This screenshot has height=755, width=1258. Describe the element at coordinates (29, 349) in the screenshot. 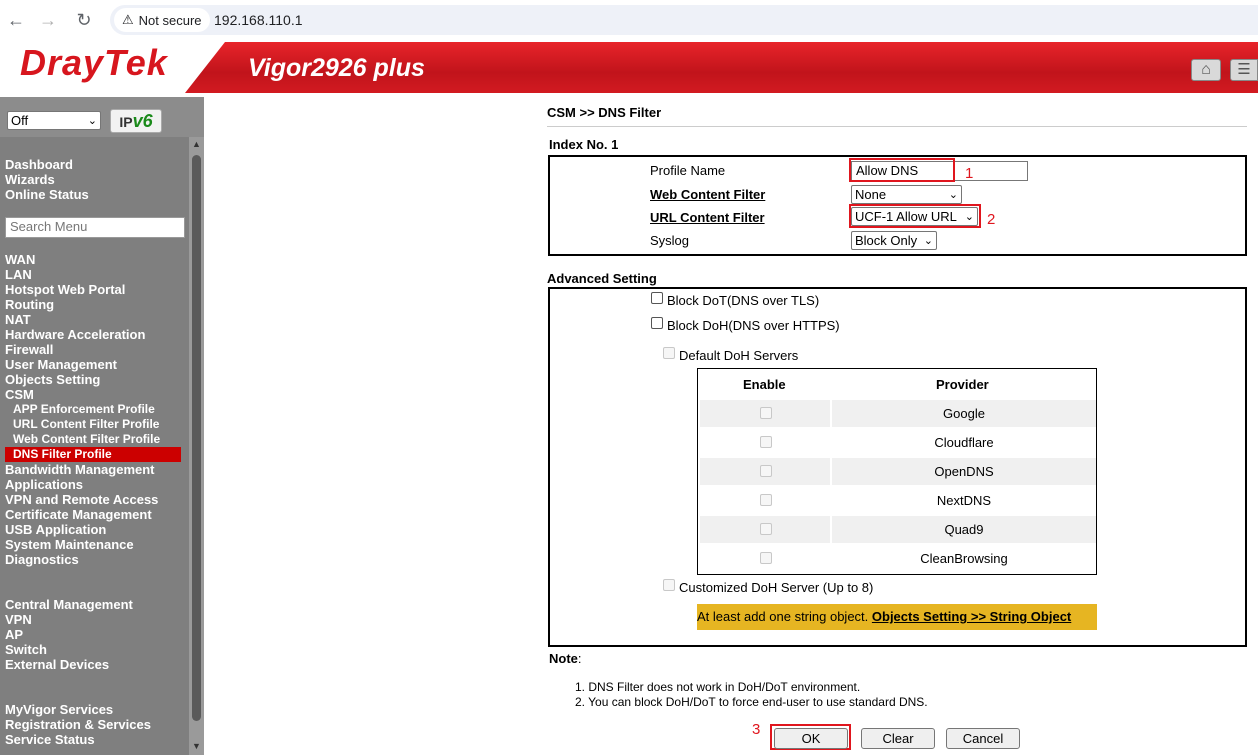

I see `sidebar-item-firewall: Firewall` at that location.